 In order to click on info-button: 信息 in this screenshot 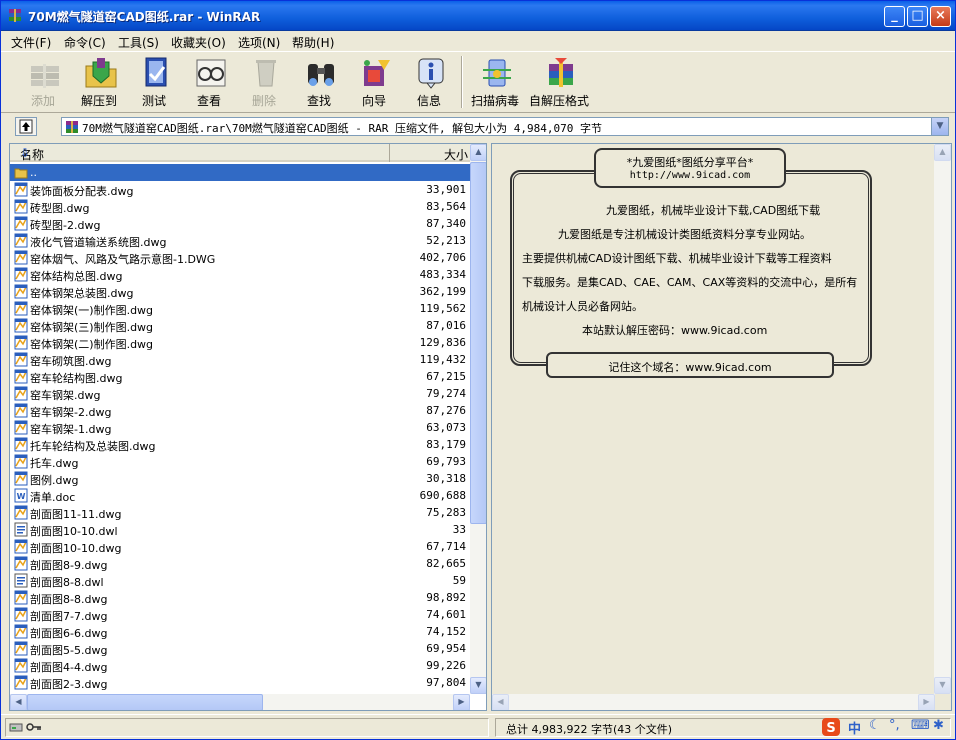, I will do `click(429, 82)`.